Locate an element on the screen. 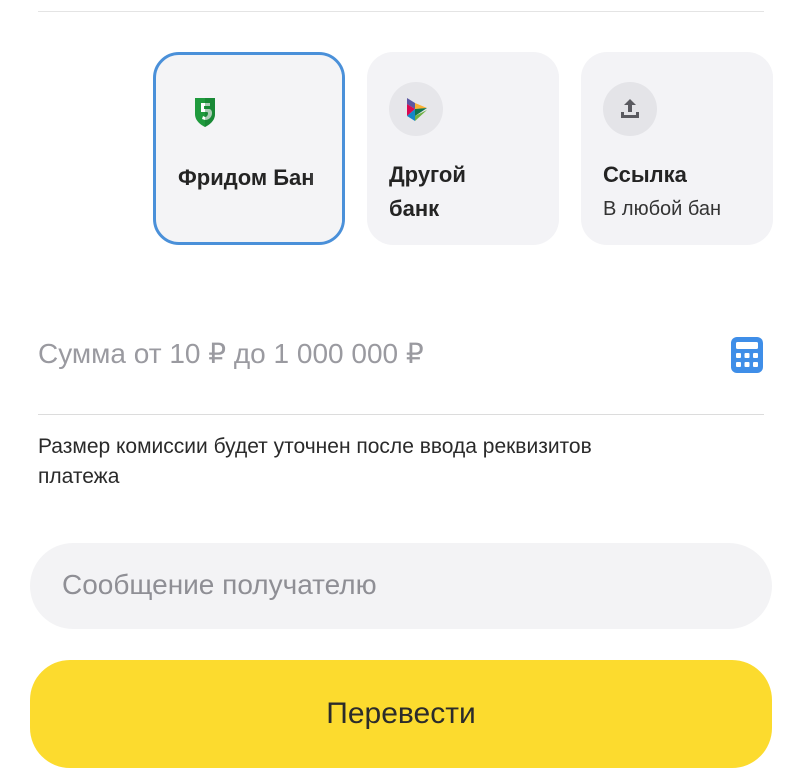  amount-divider is located at coordinates (401, 414).